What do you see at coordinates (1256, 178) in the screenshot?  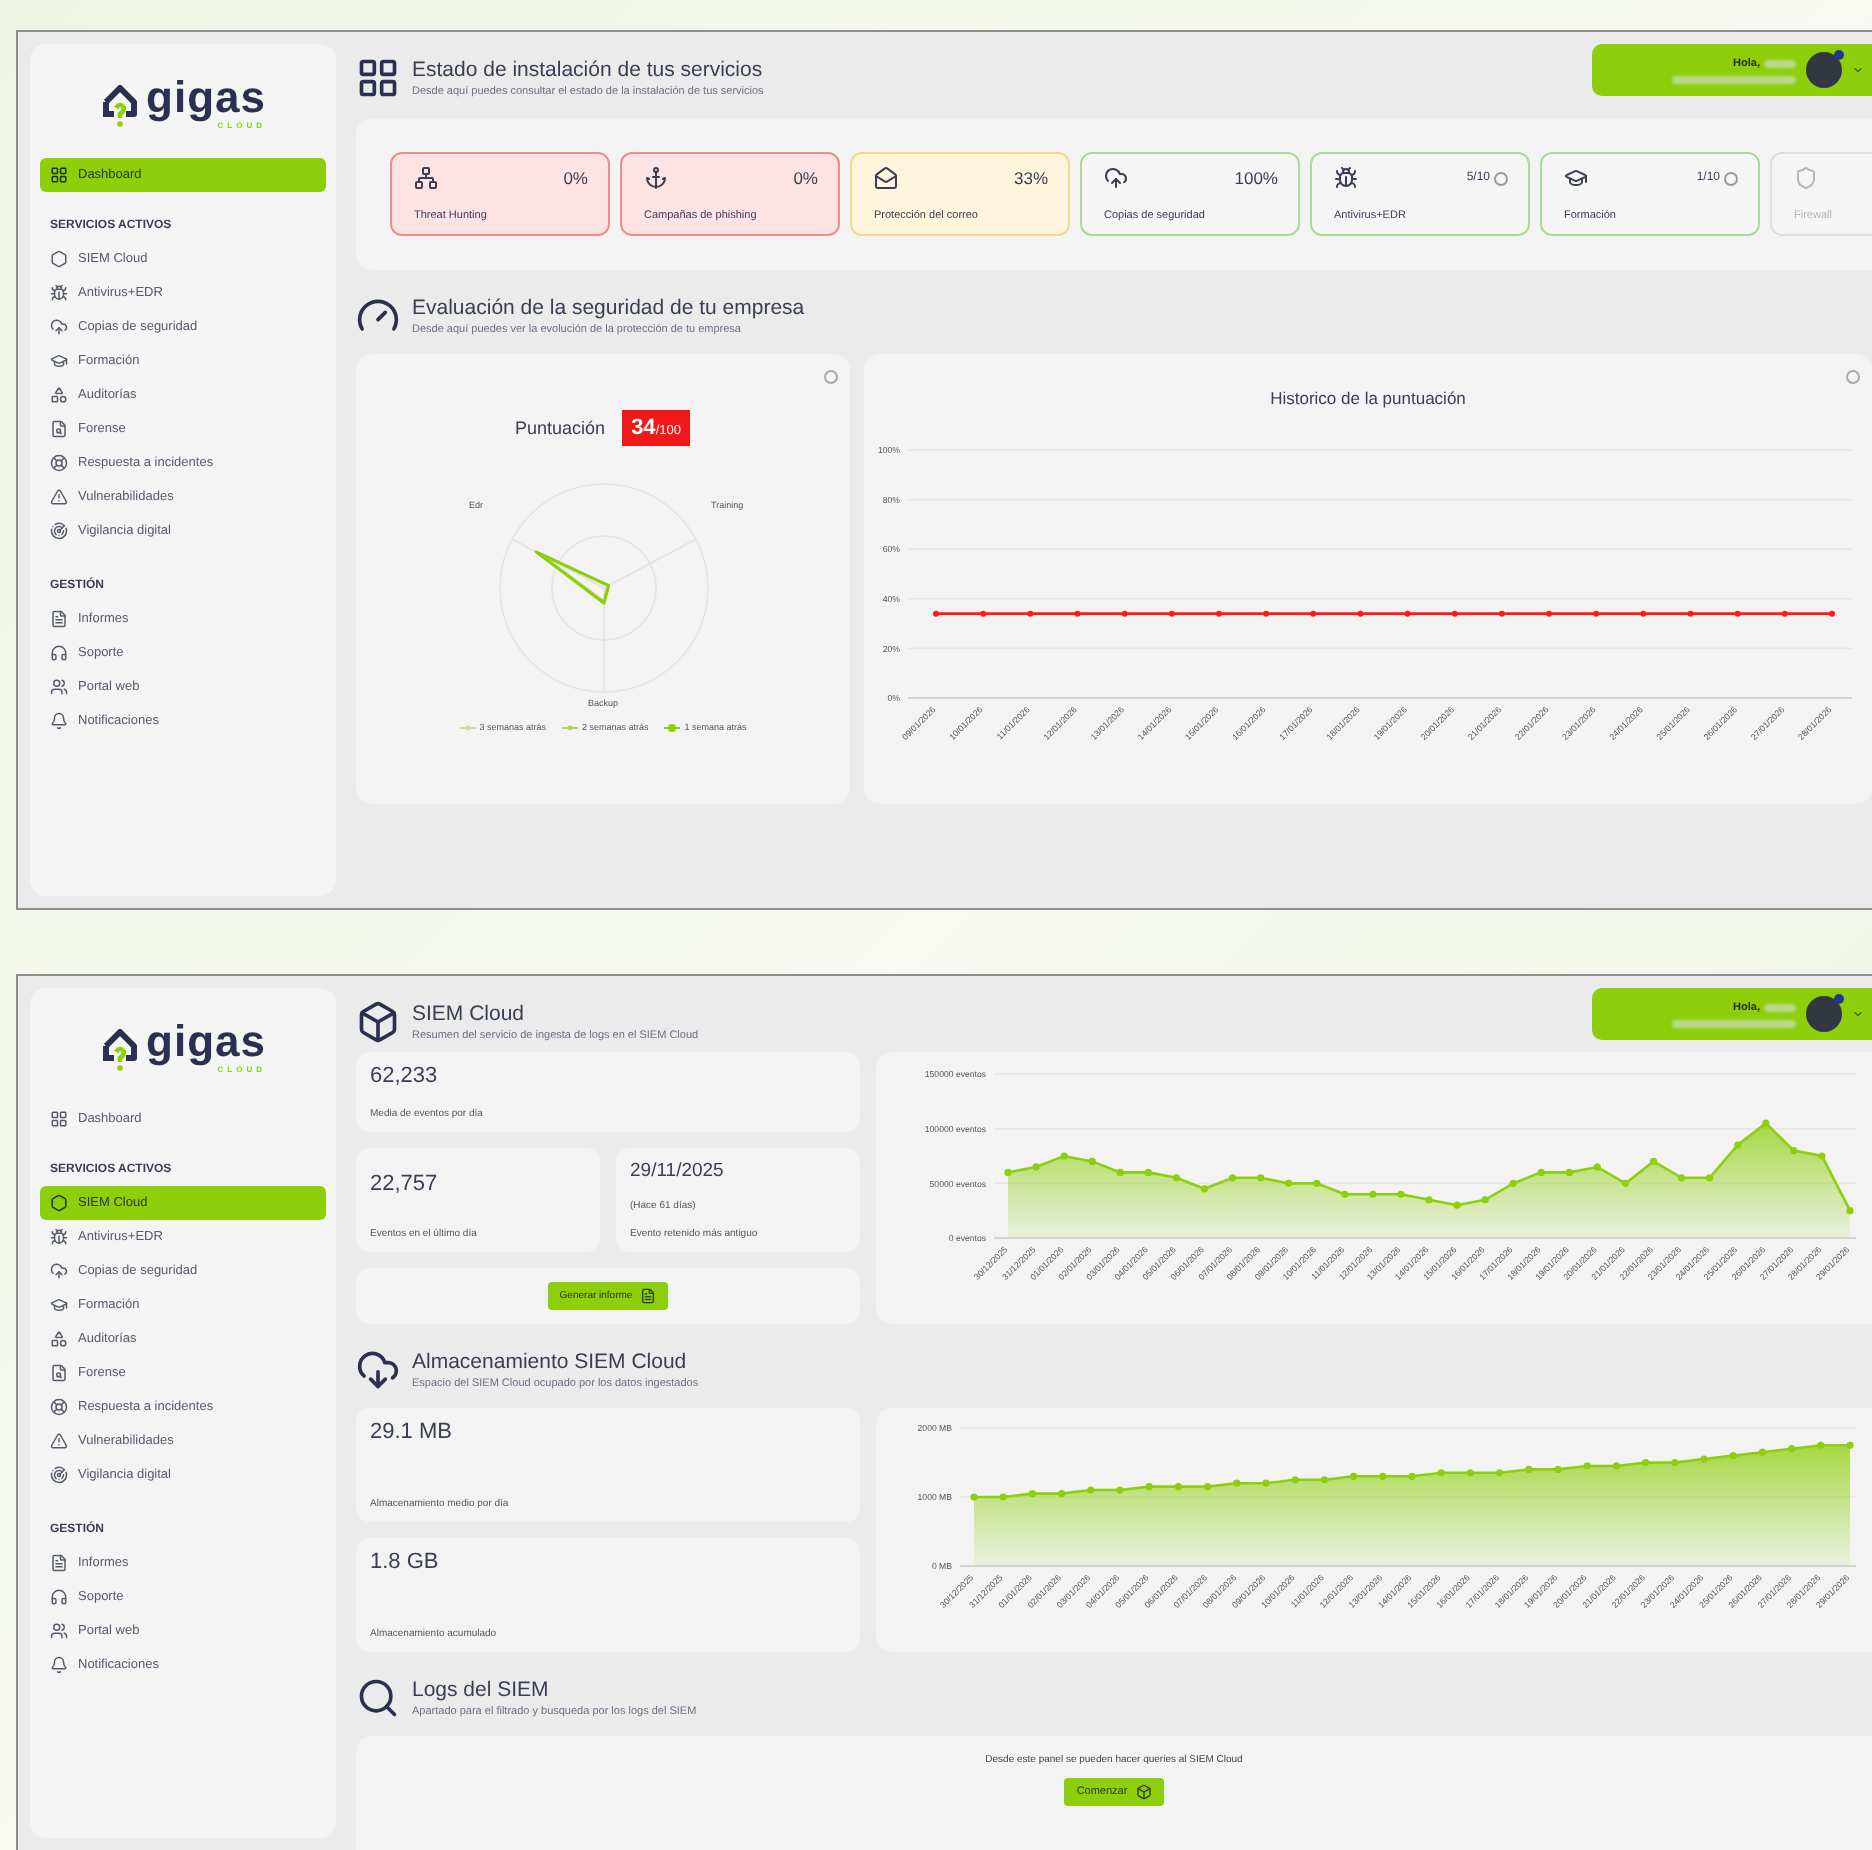 I see `service-value: 100%` at bounding box center [1256, 178].